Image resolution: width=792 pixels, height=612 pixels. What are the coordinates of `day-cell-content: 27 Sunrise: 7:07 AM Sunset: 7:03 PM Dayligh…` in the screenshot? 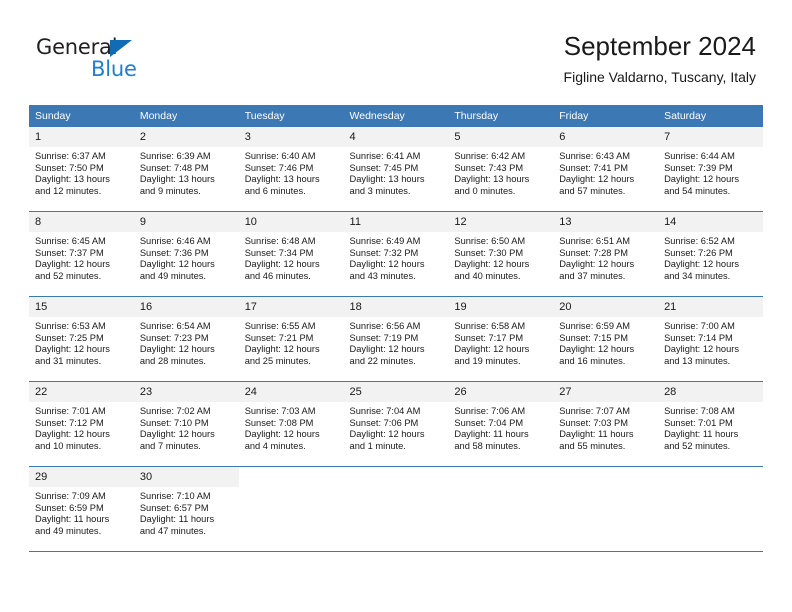 It's located at (606, 424).